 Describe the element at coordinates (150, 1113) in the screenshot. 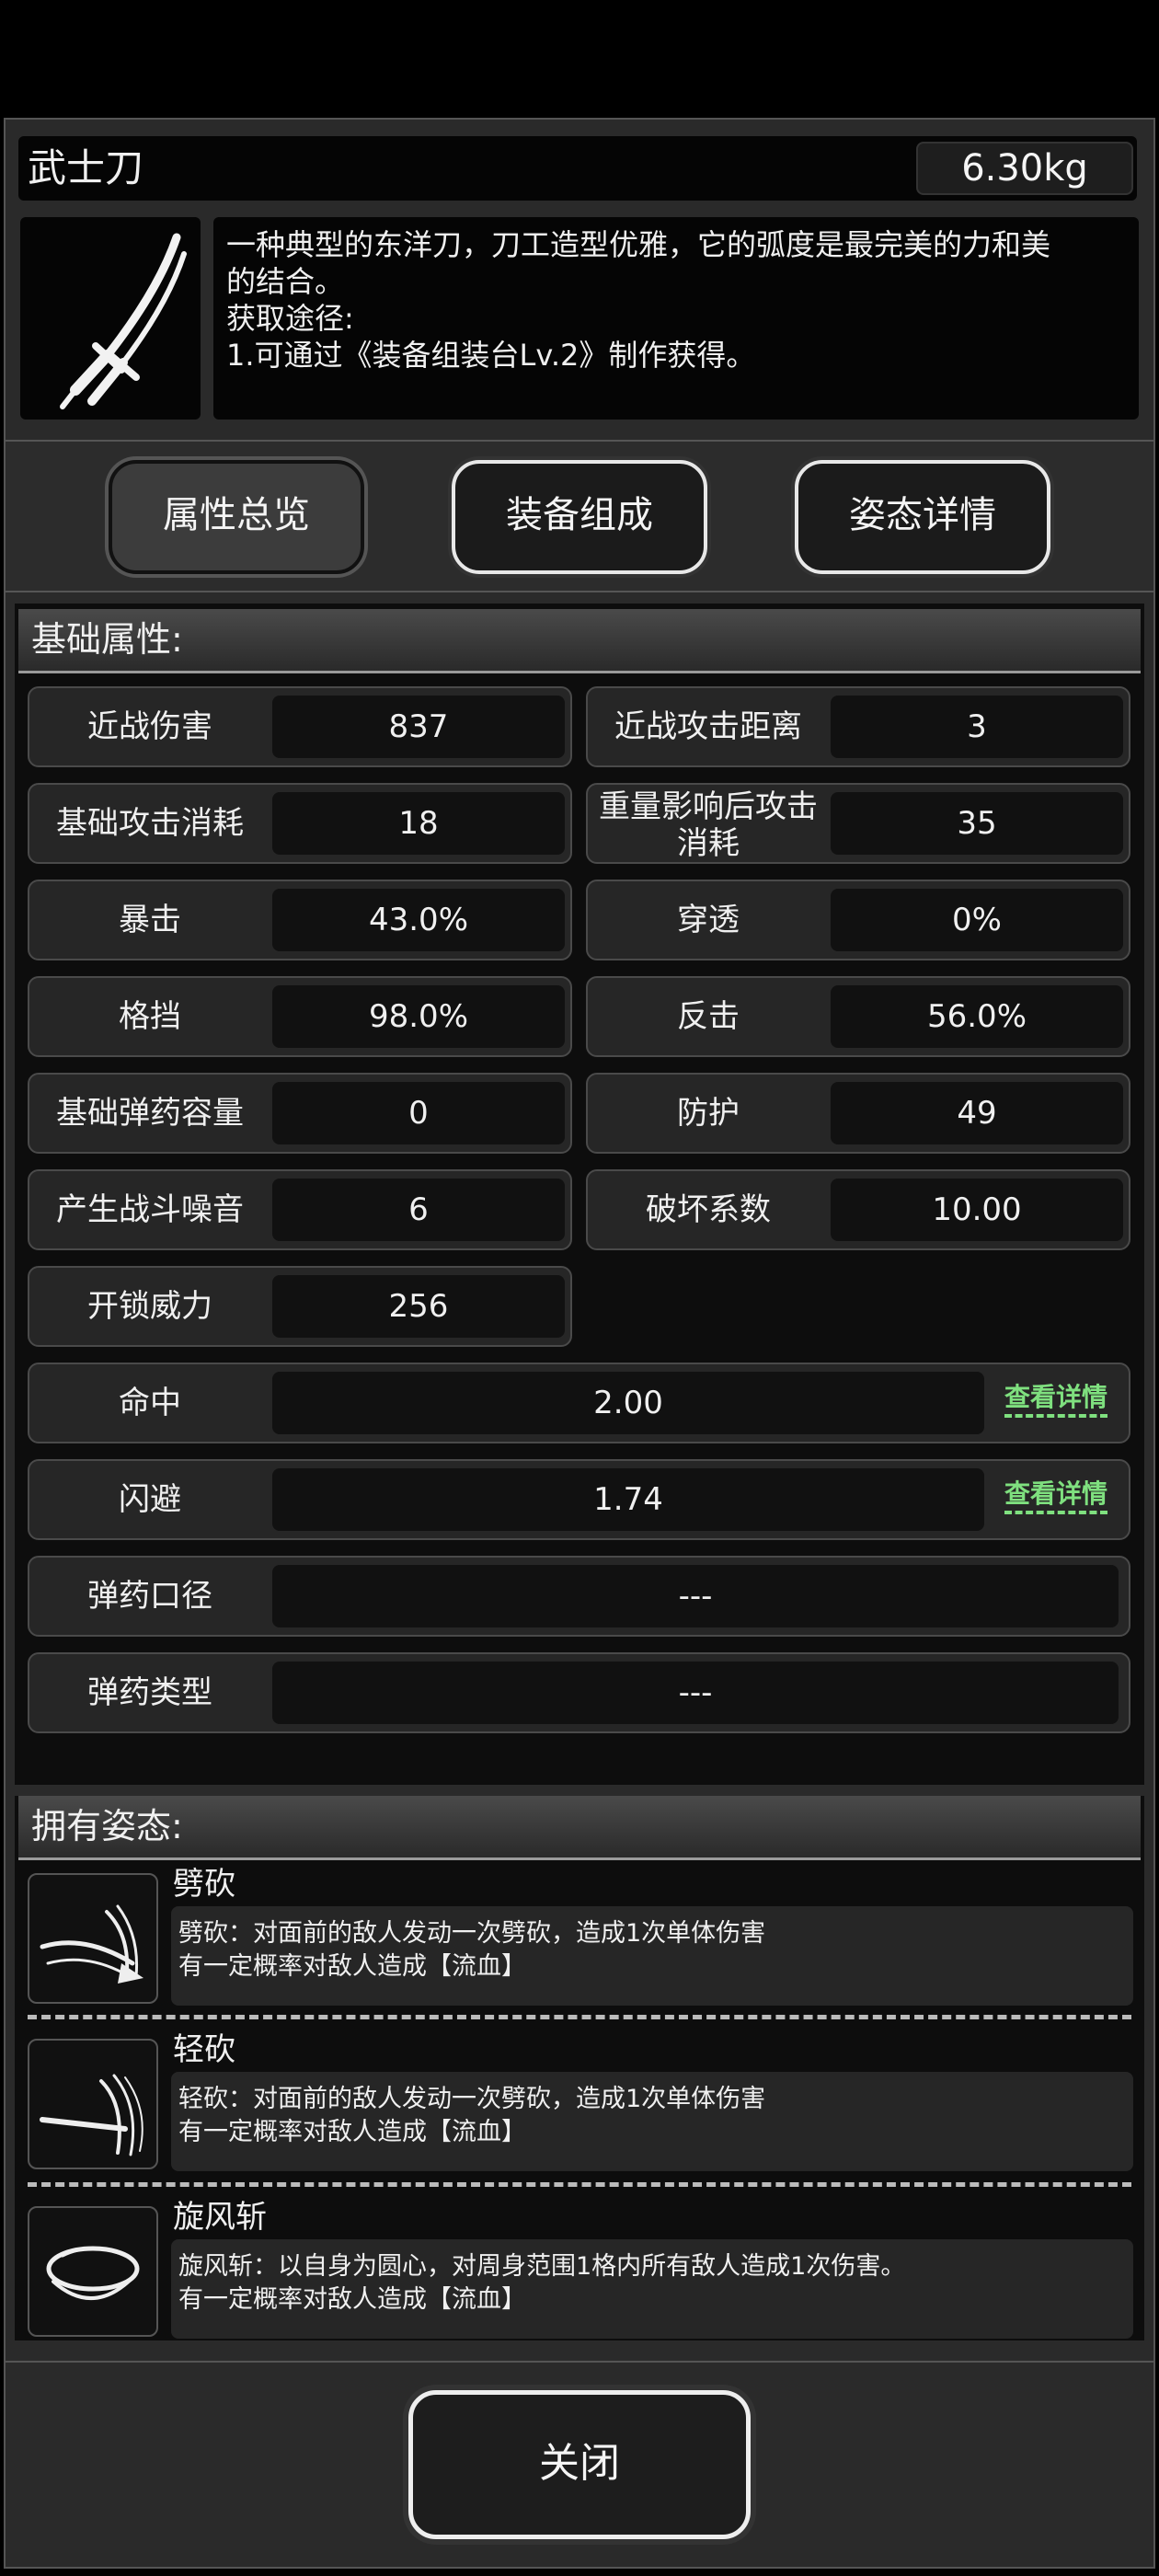

I see `stat-label: 基础弹药容量` at that location.